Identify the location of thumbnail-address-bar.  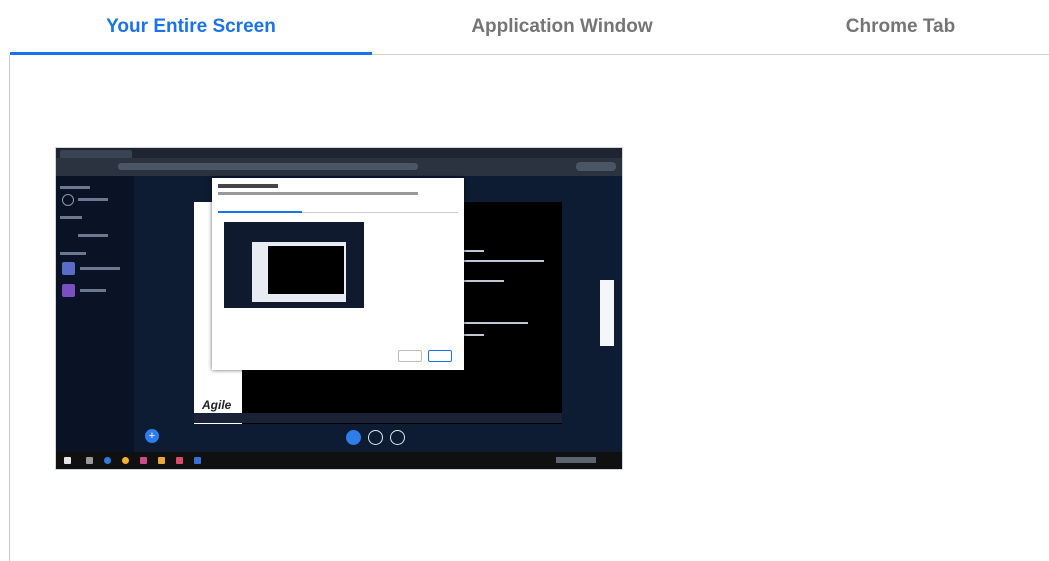
(339, 167).